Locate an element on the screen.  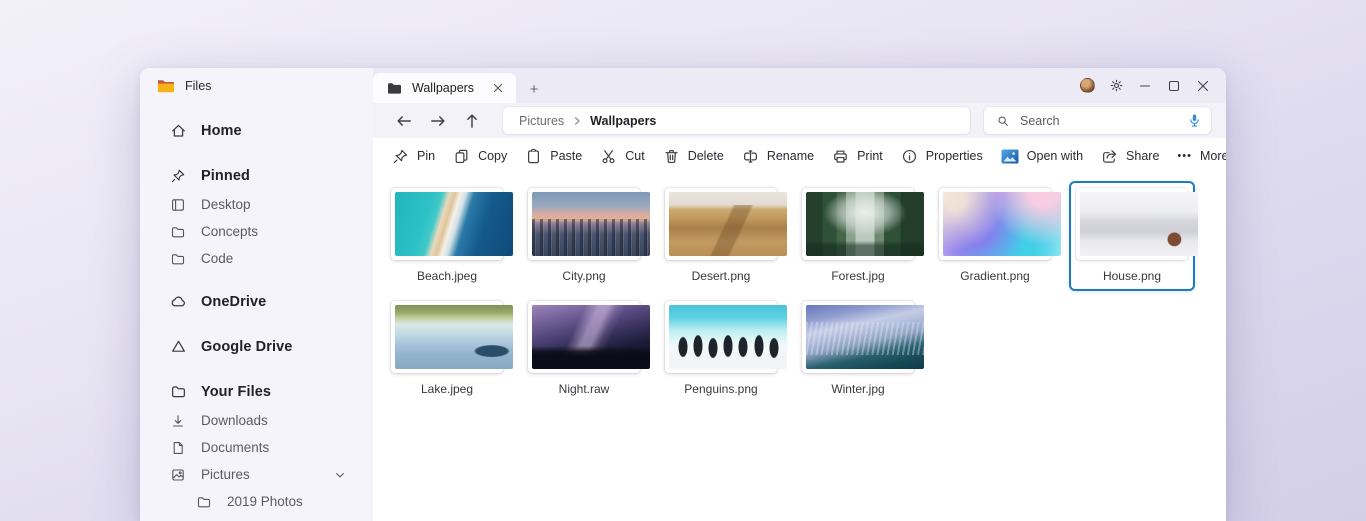
open-with-photo-icon is located at coordinates (1010, 156).